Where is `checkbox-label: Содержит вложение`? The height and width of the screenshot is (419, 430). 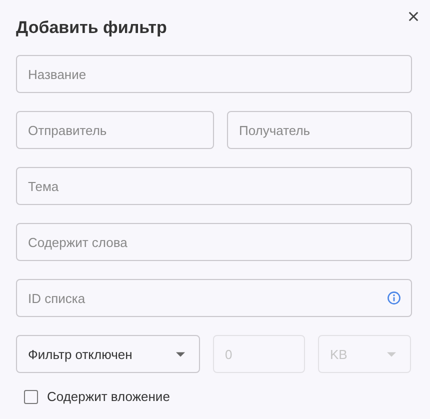
checkbox-label: Содержит вложение is located at coordinates (108, 396).